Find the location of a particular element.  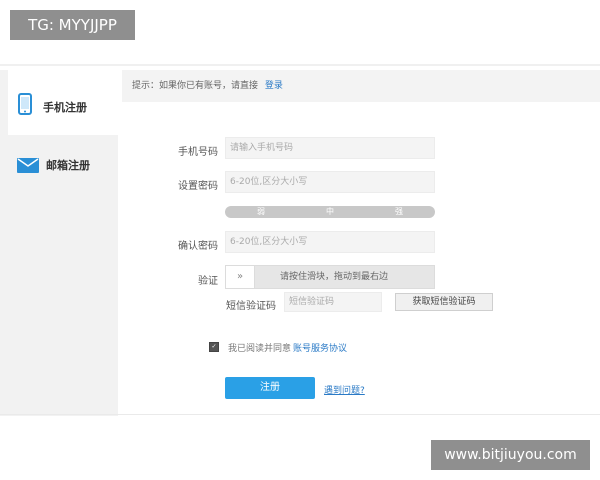

watermark-badge: www.bitjiuyou.com is located at coordinates (510, 455).